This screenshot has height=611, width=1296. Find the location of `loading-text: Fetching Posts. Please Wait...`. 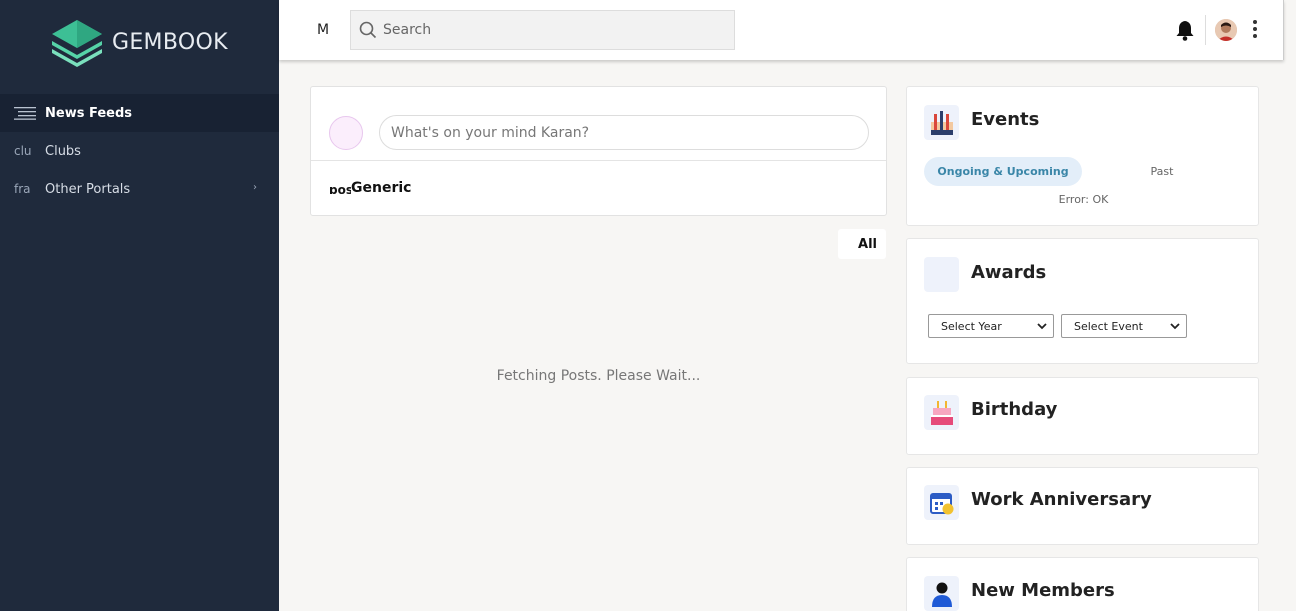

loading-text: Fetching Posts. Please Wait... is located at coordinates (598, 376).